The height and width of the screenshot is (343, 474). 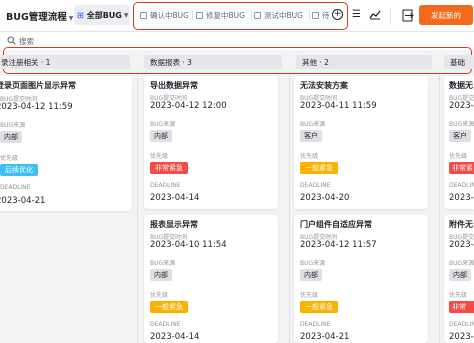 What do you see at coordinates (188, 245) in the screenshot?
I see `submit-time-value: 2023-04-10 11:54` at bounding box center [188, 245].